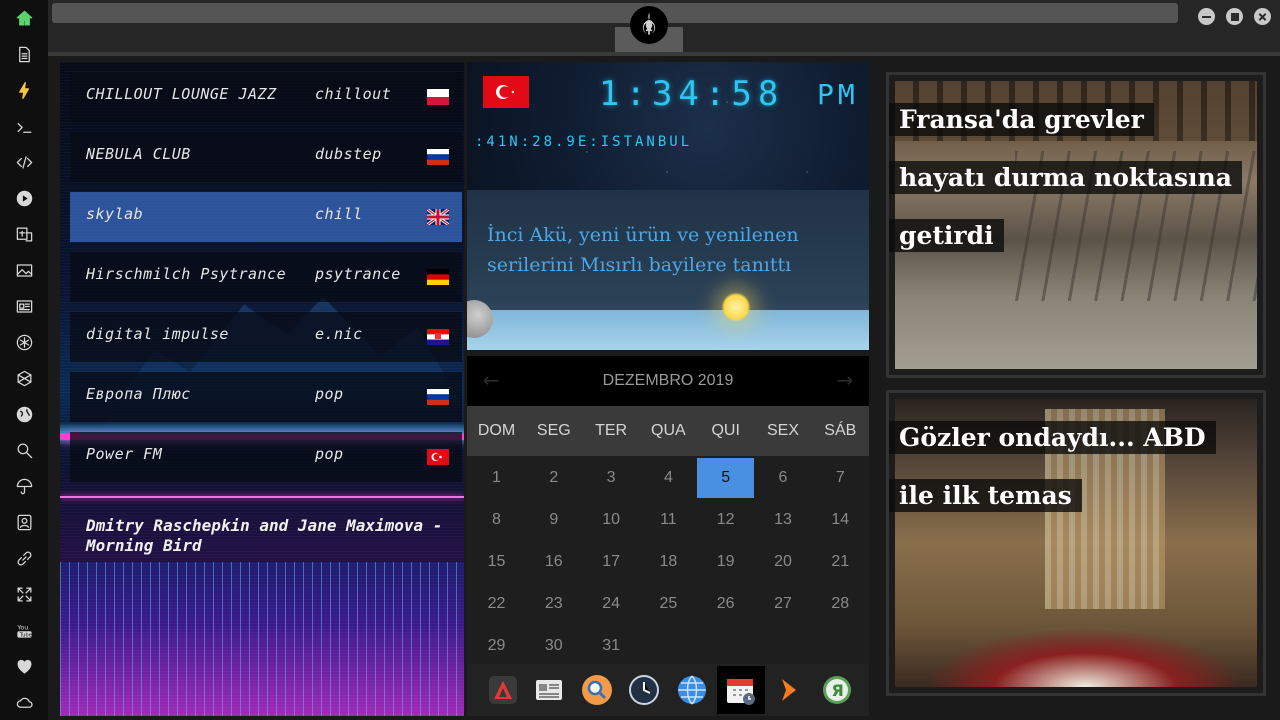 The width and height of the screenshot is (1280, 720). I want to click on calendar-day: 20, so click(783, 562).